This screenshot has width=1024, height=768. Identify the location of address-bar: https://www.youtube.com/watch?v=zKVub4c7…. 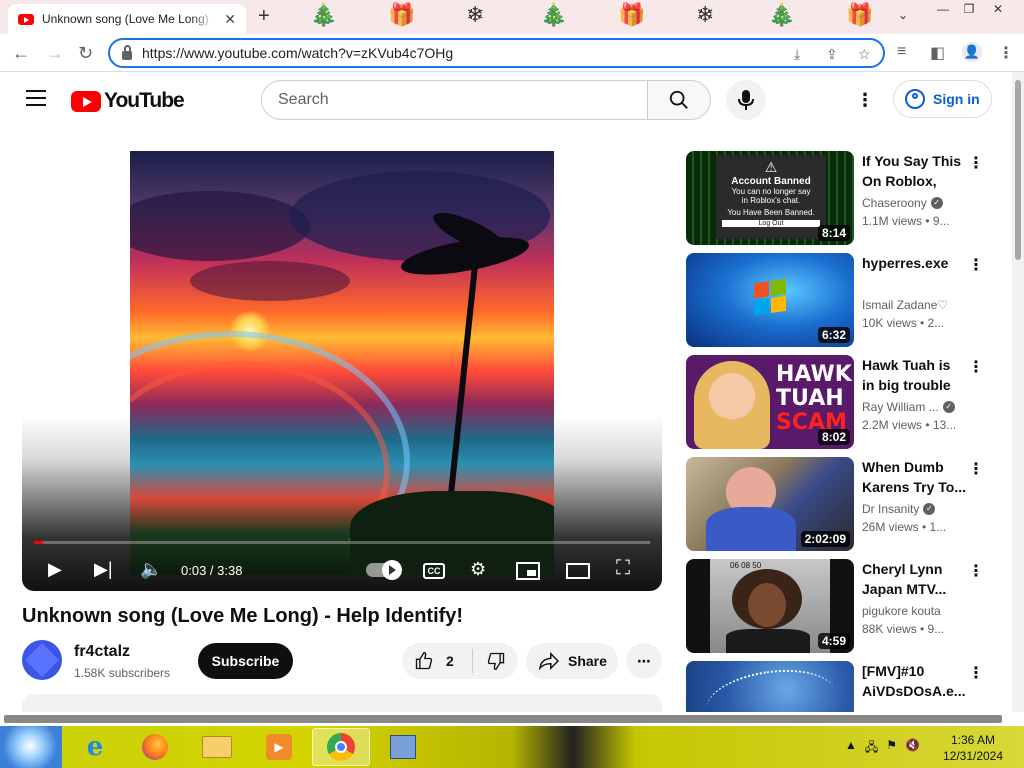
(496, 53).